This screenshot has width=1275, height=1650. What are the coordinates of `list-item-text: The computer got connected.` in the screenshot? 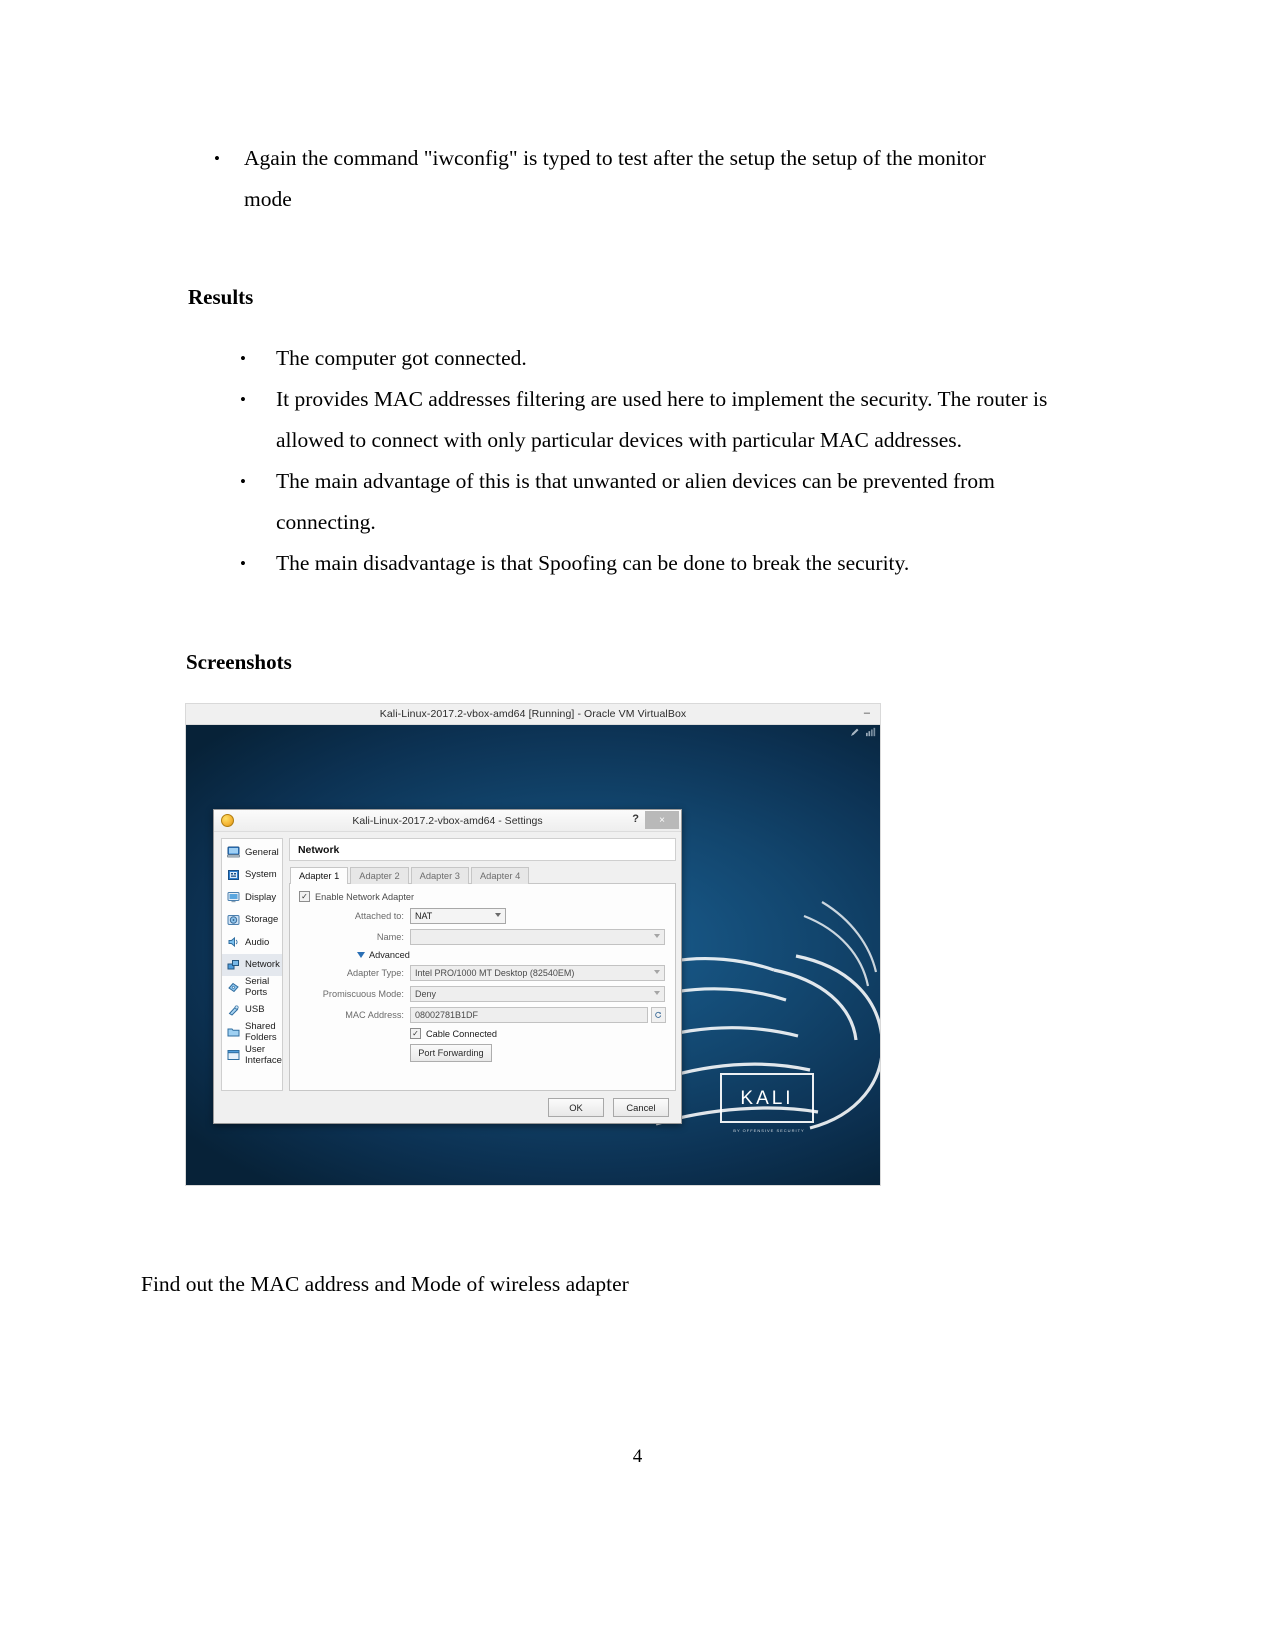 It's located at (401, 358).